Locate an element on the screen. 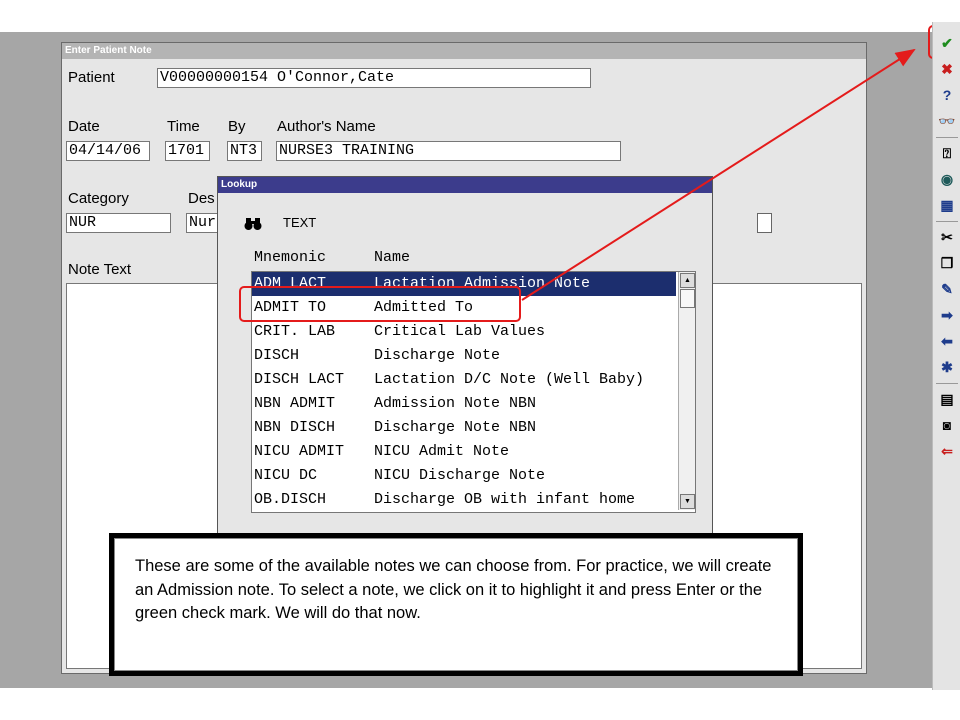 This screenshot has width=960, height=720. scissors-icon: ✂ is located at coordinates (946, 237).